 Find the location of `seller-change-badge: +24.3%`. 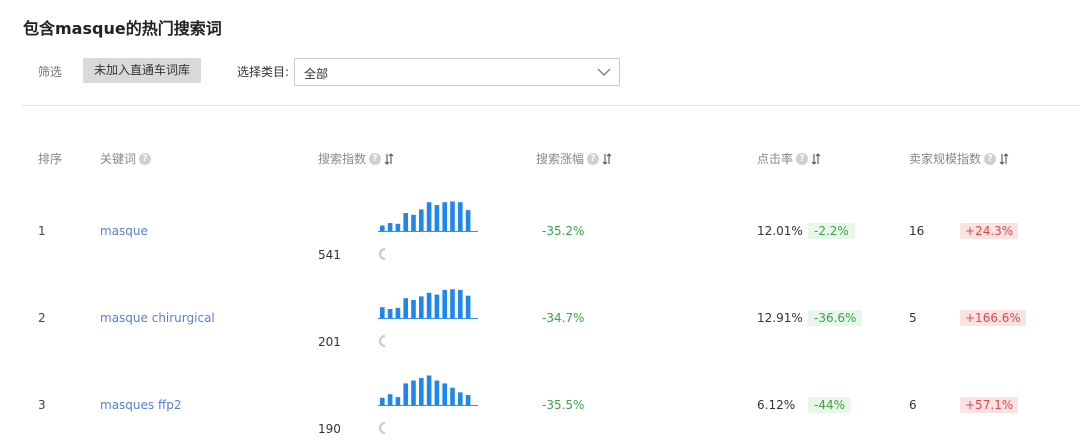

seller-change-badge: +24.3% is located at coordinates (989, 231).